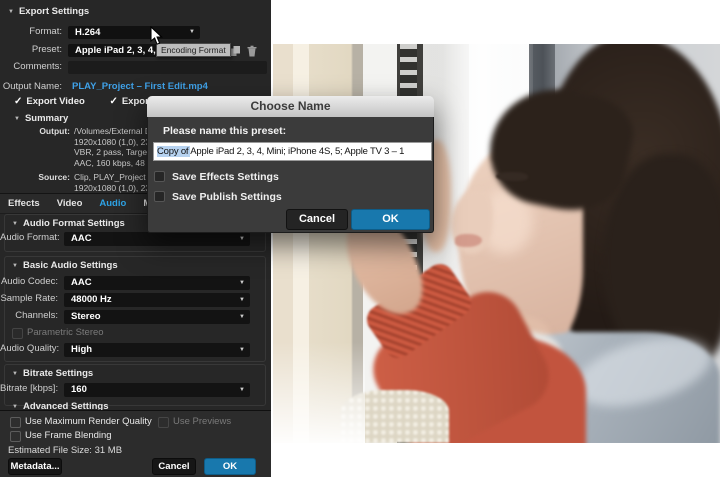  Describe the element at coordinates (46, 49) in the screenshot. I see `preset-label: Preset:` at that location.